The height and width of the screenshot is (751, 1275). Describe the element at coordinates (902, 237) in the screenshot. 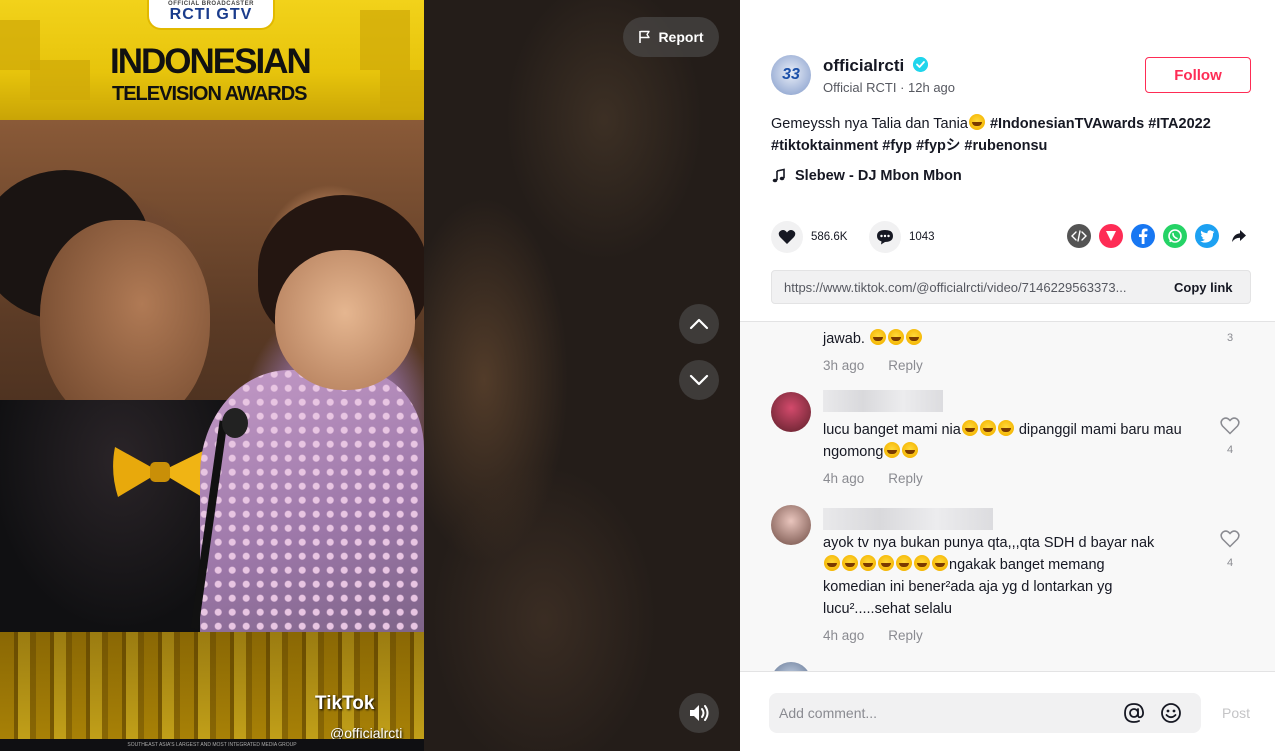

I see `comment-count-button: 1043` at that location.